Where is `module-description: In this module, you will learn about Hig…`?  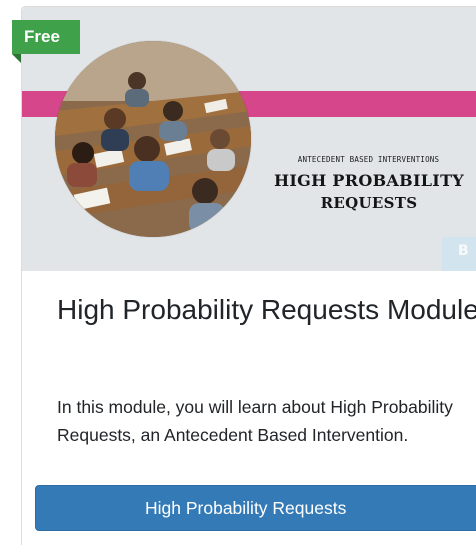 module-description: In this module, you will learn about Hig… is located at coordinates (255, 421).